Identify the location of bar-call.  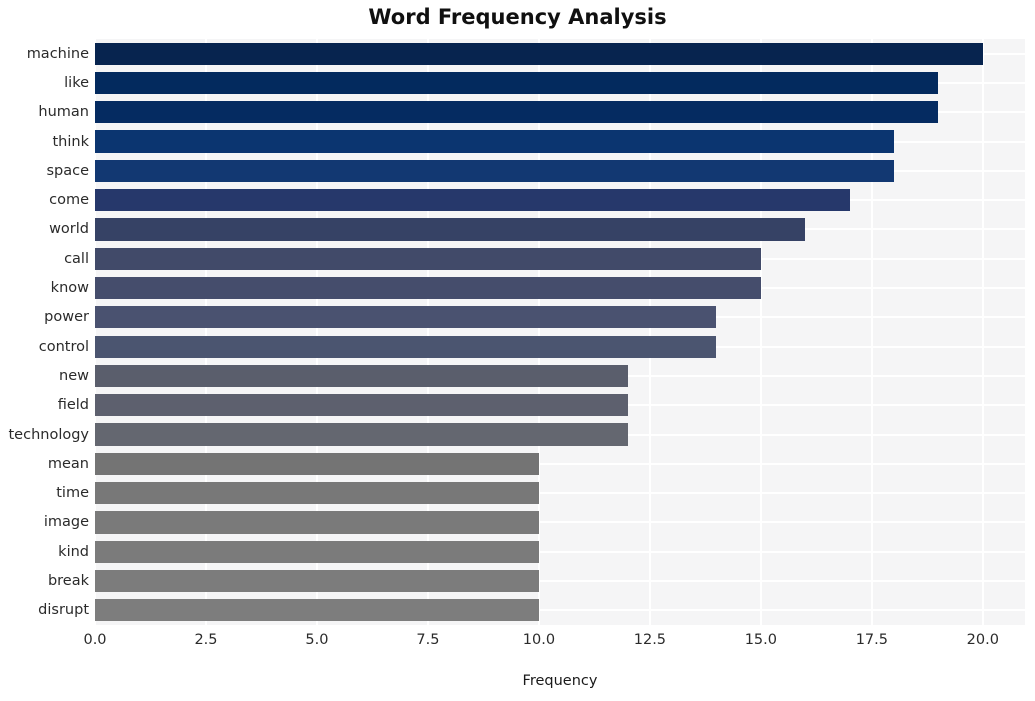
(428, 258).